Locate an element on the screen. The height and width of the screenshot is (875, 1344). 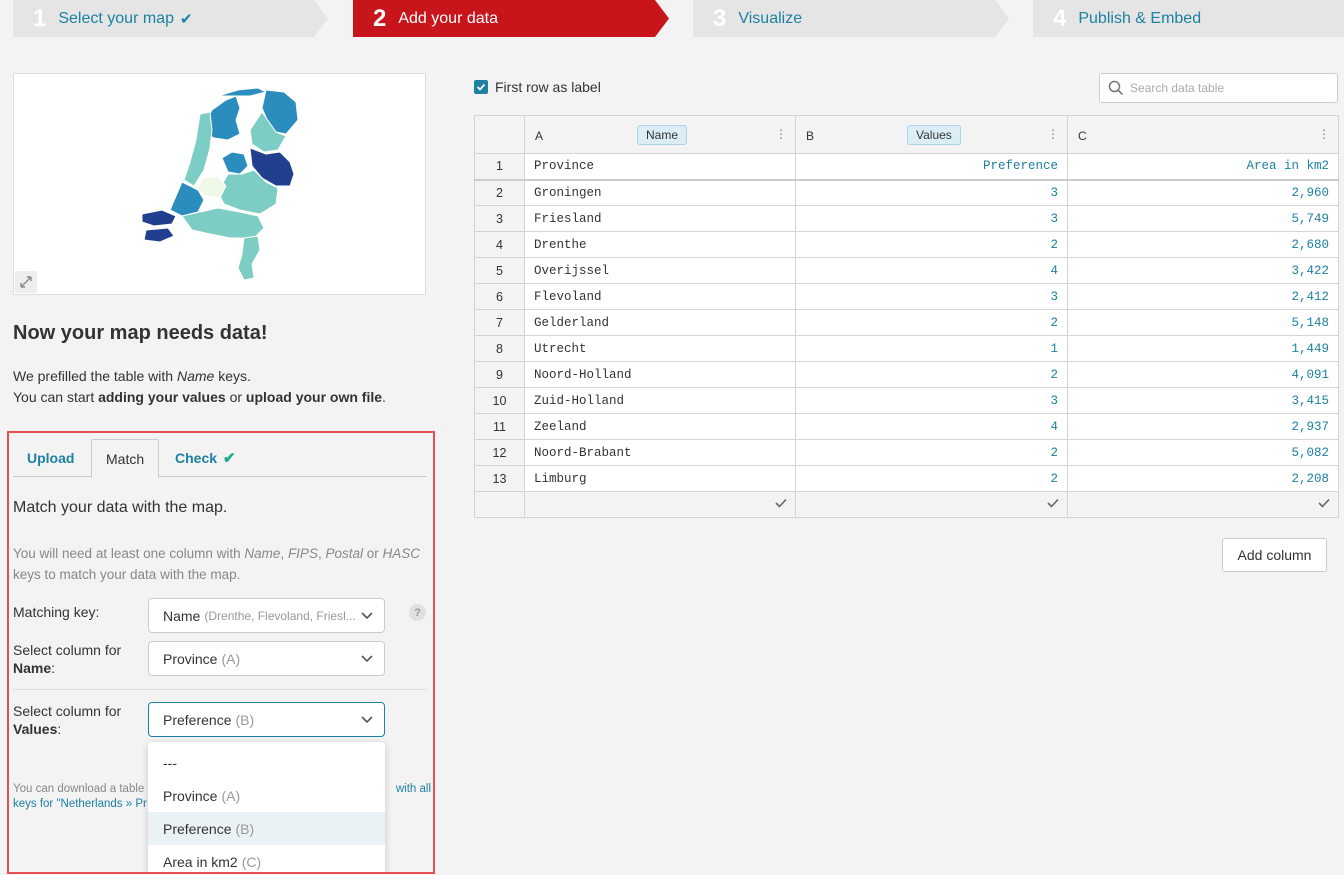
values-column-select: Preference (B) is located at coordinates (266, 719).